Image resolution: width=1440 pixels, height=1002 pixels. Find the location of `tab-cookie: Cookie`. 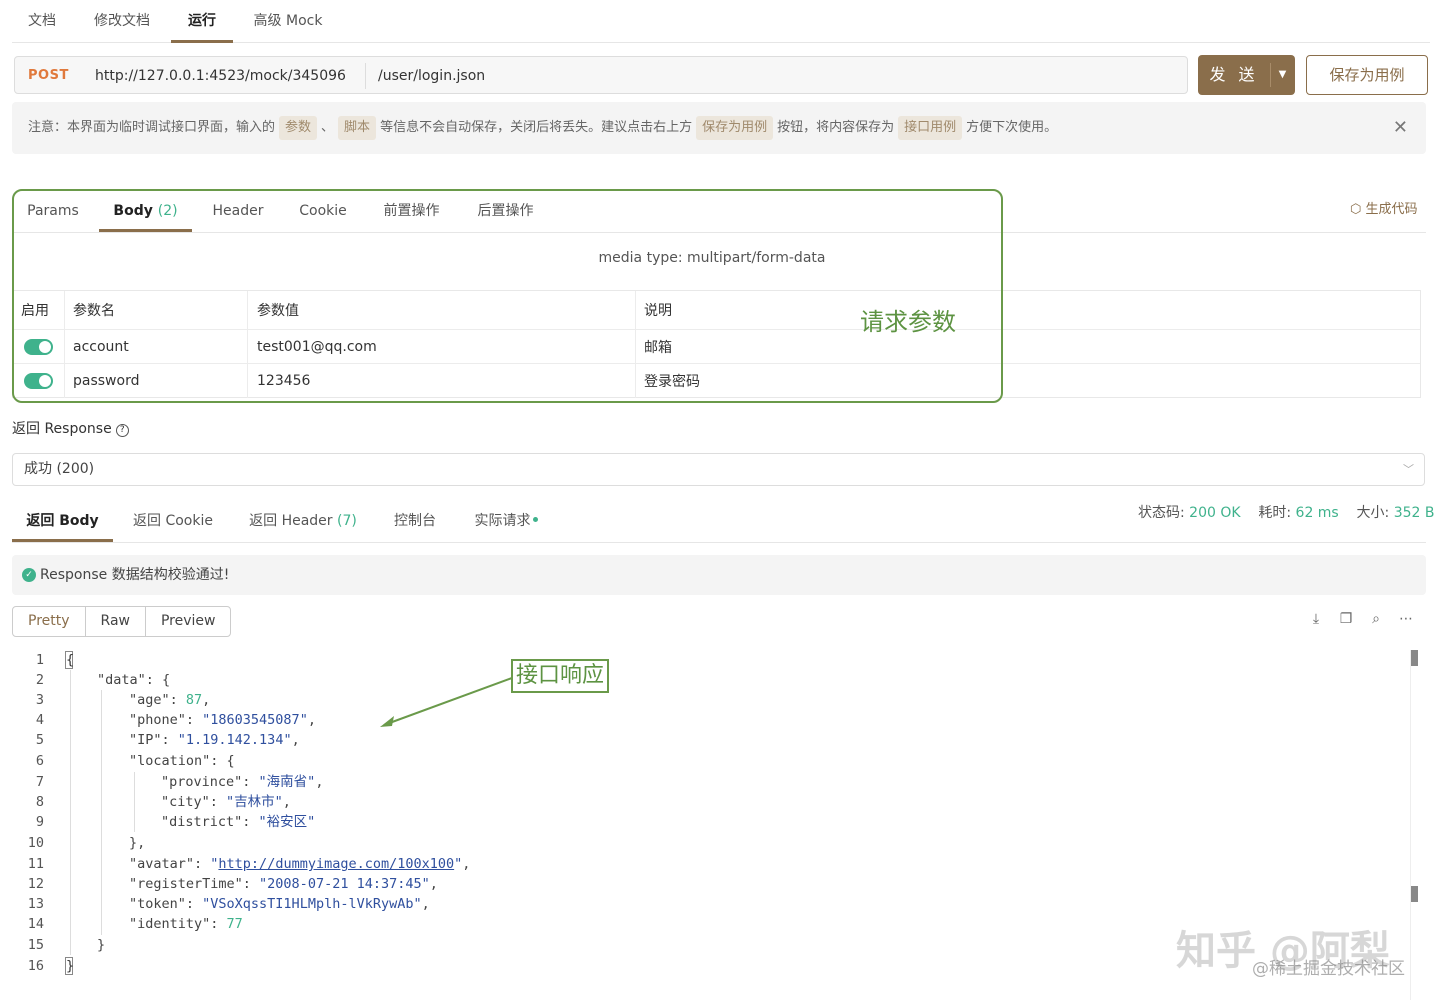

tab-cookie: Cookie is located at coordinates (323, 211).